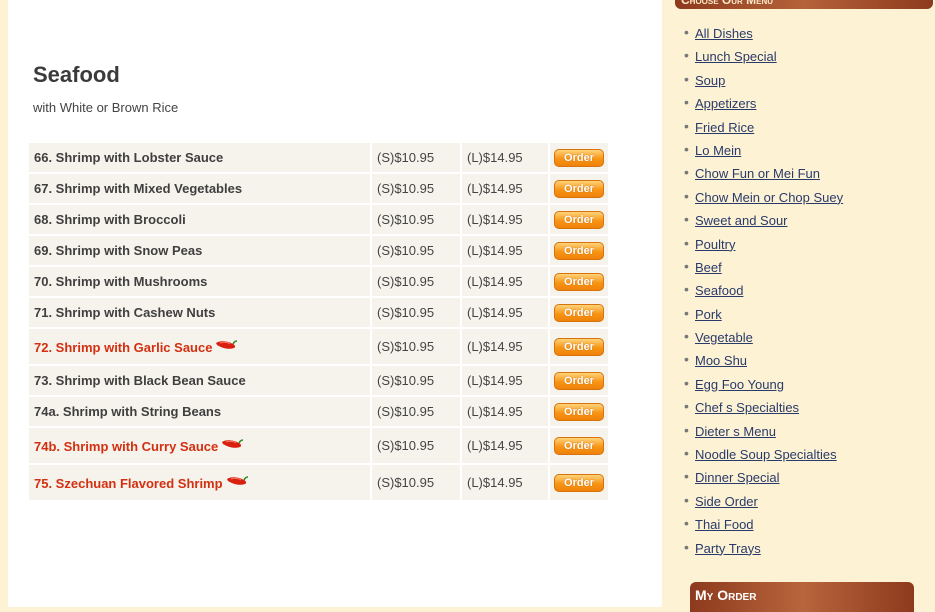 Image resolution: width=935 pixels, height=612 pixels. Describe the element at coordinates (736, 56) in the screenshot. I see `category-link: Lunch Special` at that location.